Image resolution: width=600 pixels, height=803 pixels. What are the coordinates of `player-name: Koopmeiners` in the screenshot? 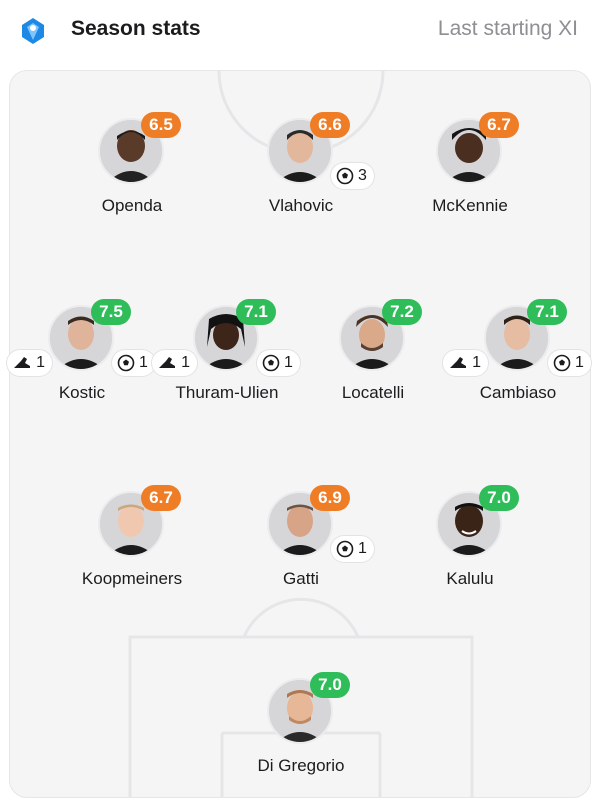 It's located at (132, 578).